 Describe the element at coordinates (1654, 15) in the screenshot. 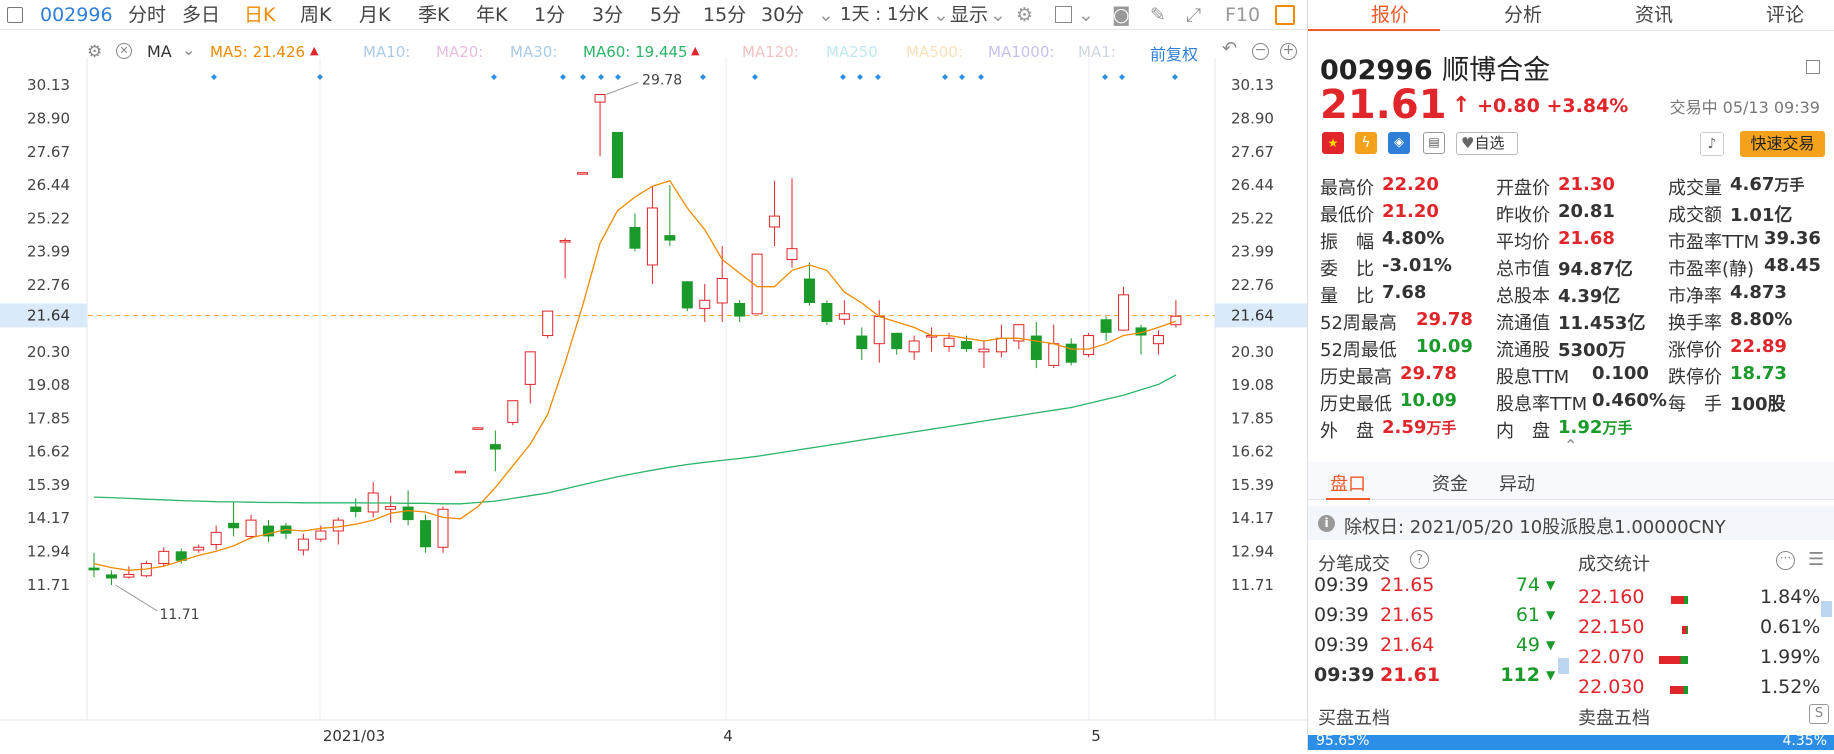

I see `tab-news: 资讯` at that location.